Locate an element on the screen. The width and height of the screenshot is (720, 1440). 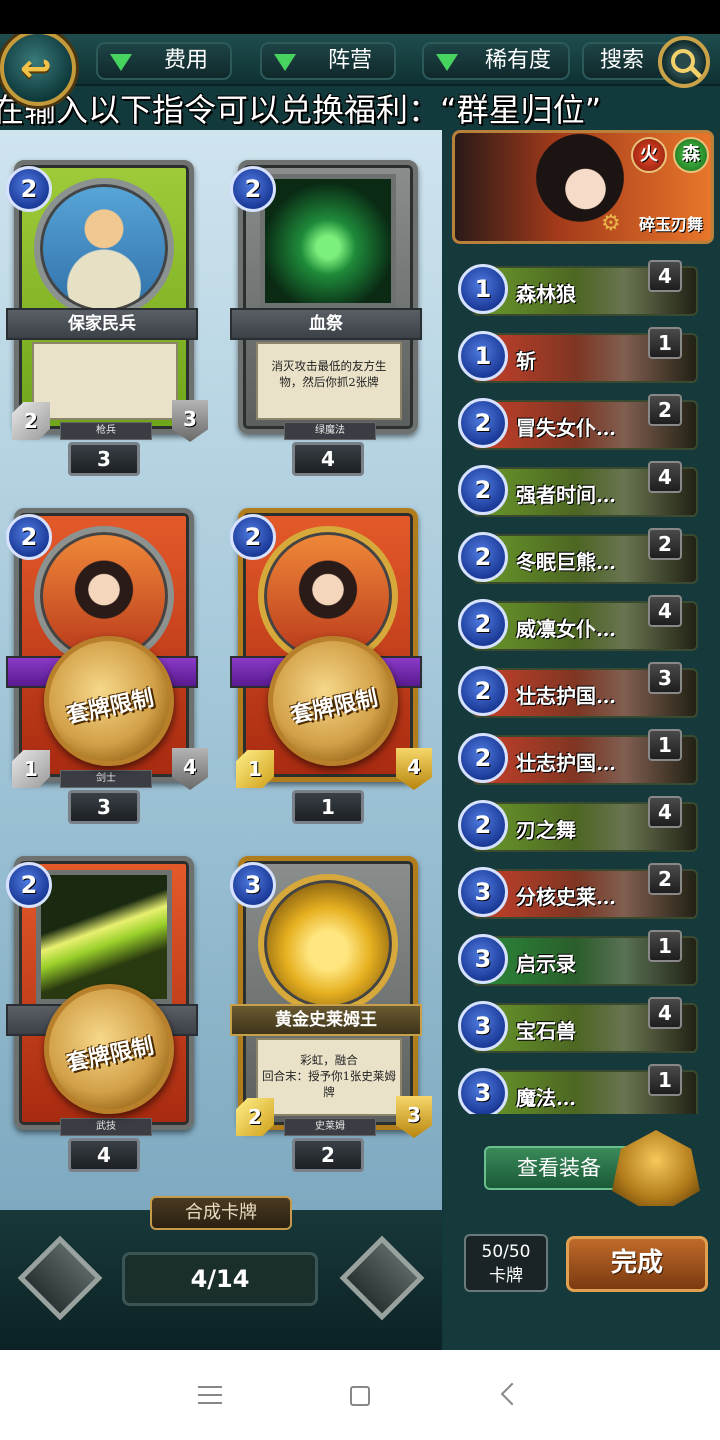
gear-icon: ⚙ is located at coordinates (611, 223).